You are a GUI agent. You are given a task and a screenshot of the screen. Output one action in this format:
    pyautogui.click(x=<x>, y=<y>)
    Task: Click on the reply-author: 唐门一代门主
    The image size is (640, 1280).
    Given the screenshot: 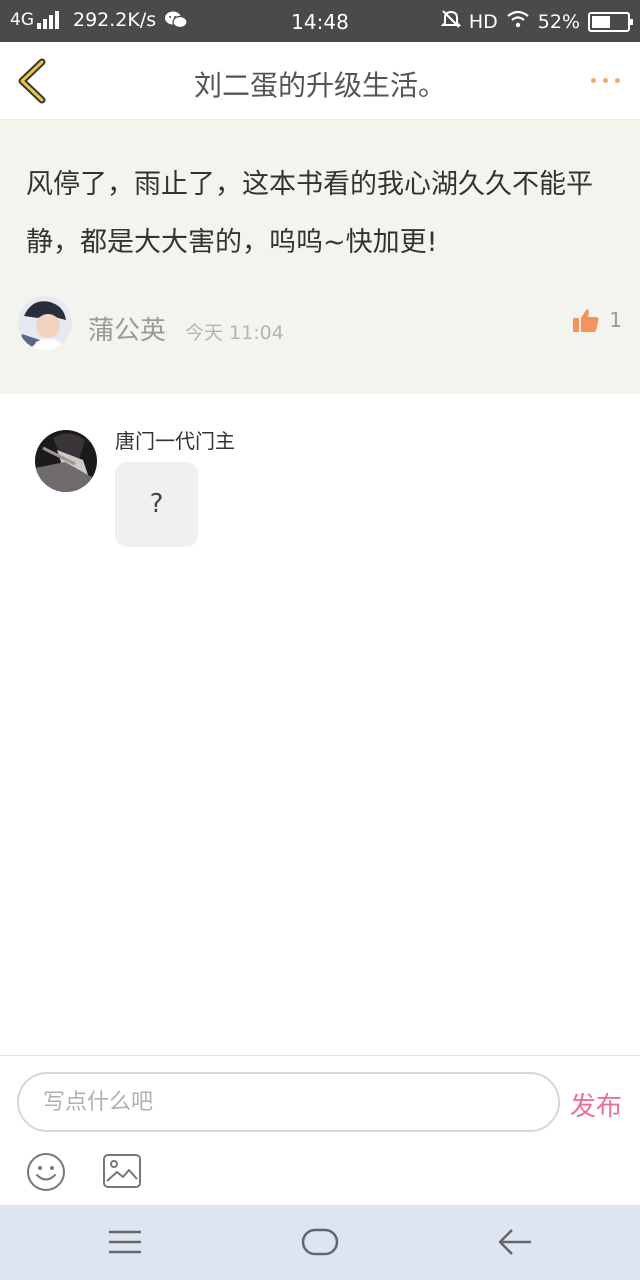 What is the action you would take?
    pyautogui.click(x=175, y=439)
    